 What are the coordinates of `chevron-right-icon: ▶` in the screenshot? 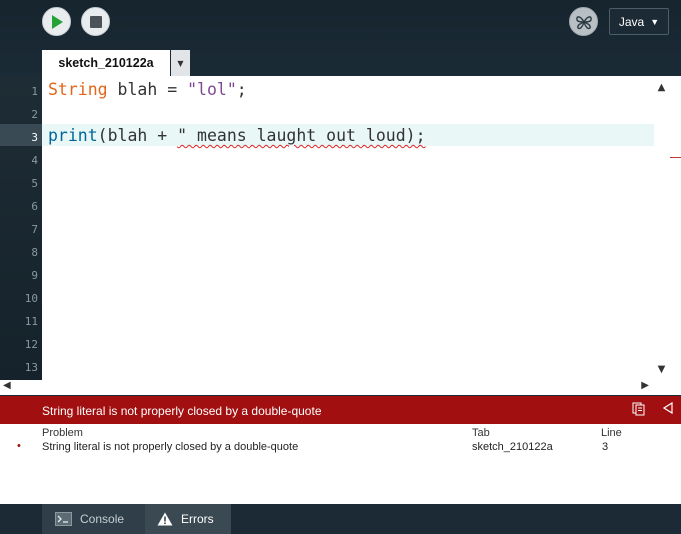 It's located at (645, 385).